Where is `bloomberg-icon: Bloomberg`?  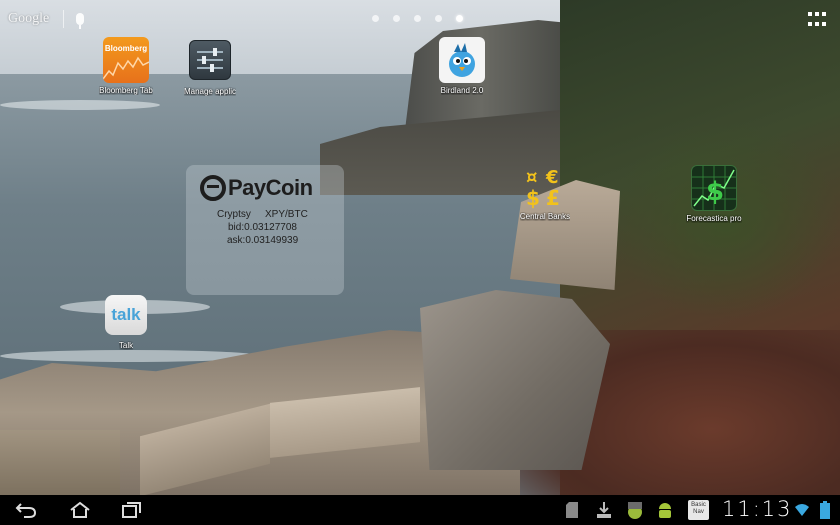 bloomberg-icon: Bloomberg is located at coordinates (126, 60).